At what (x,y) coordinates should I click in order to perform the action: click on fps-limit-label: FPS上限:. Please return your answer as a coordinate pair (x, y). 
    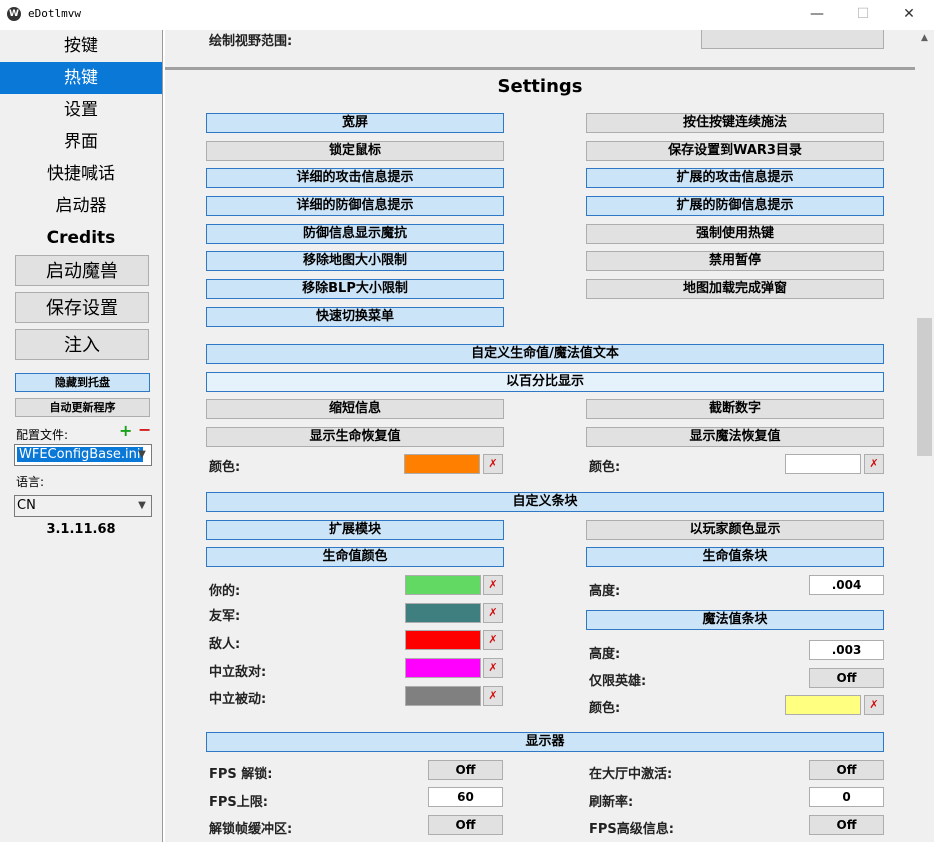
    Looking at the image, I should click on (238, 800).